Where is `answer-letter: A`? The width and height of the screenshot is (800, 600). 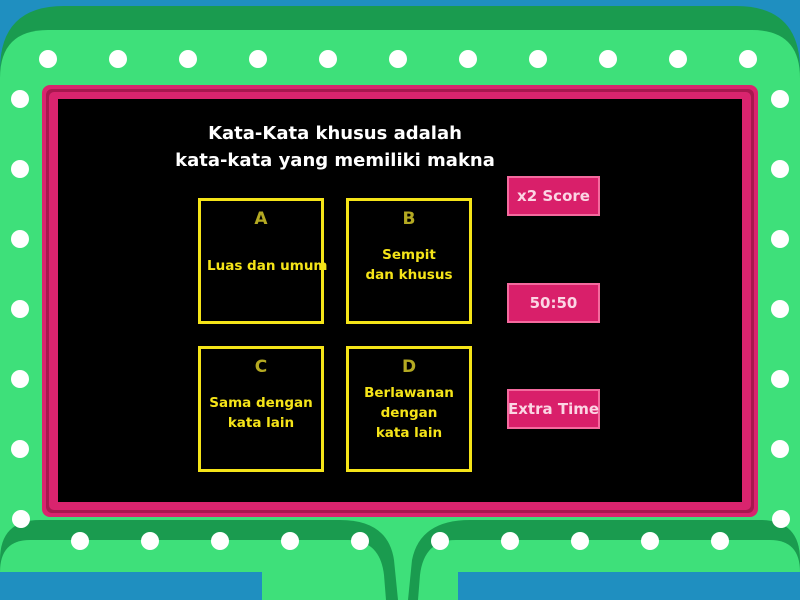
answer-letter: A is located at coordinates (261, 219).